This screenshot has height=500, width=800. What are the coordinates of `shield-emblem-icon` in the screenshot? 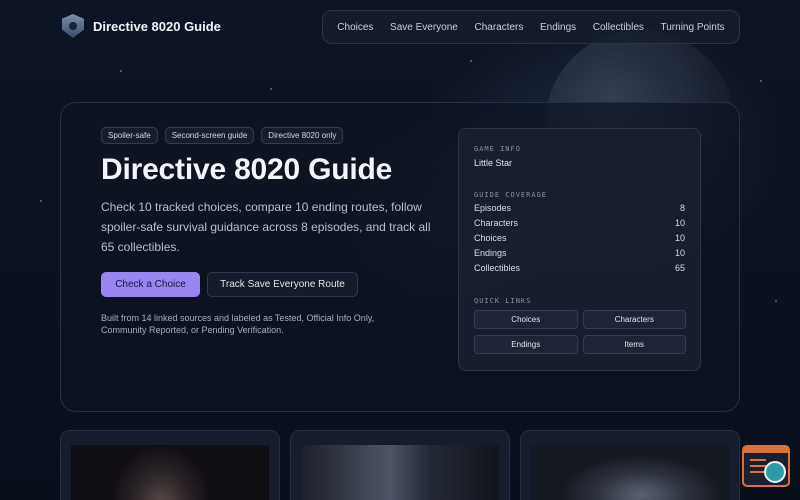 It's located at (73, 26).